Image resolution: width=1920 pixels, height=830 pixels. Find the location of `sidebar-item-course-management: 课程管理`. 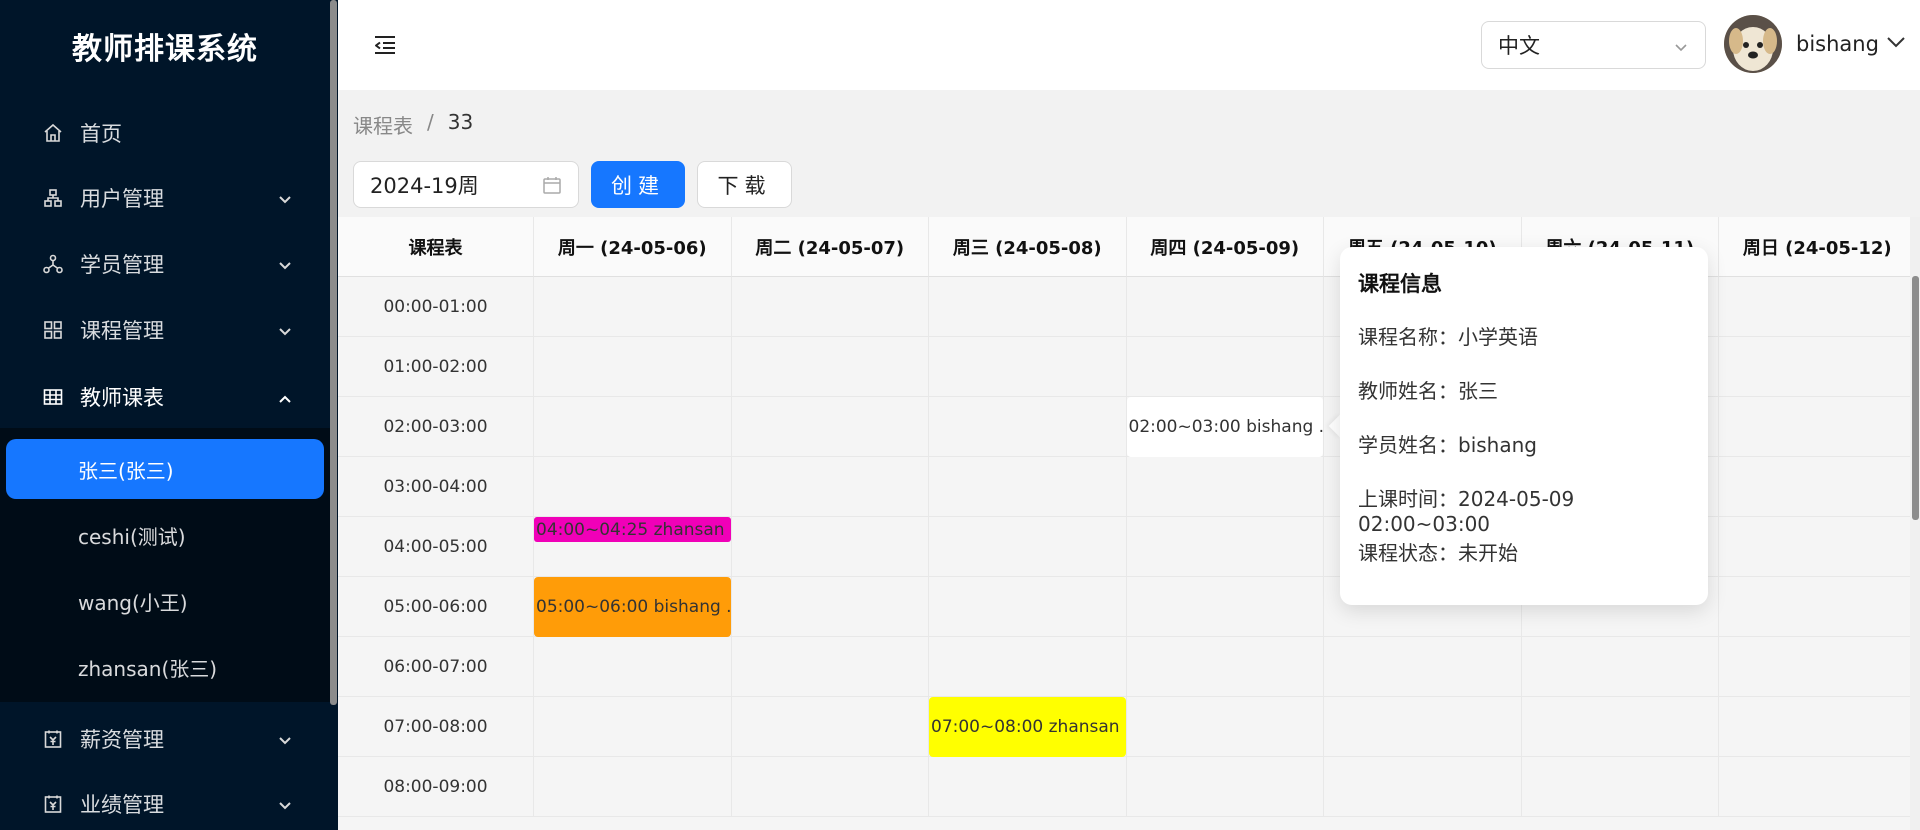

sidebar-item-course-management: 课程管理 is located at coordinates (165, 330).